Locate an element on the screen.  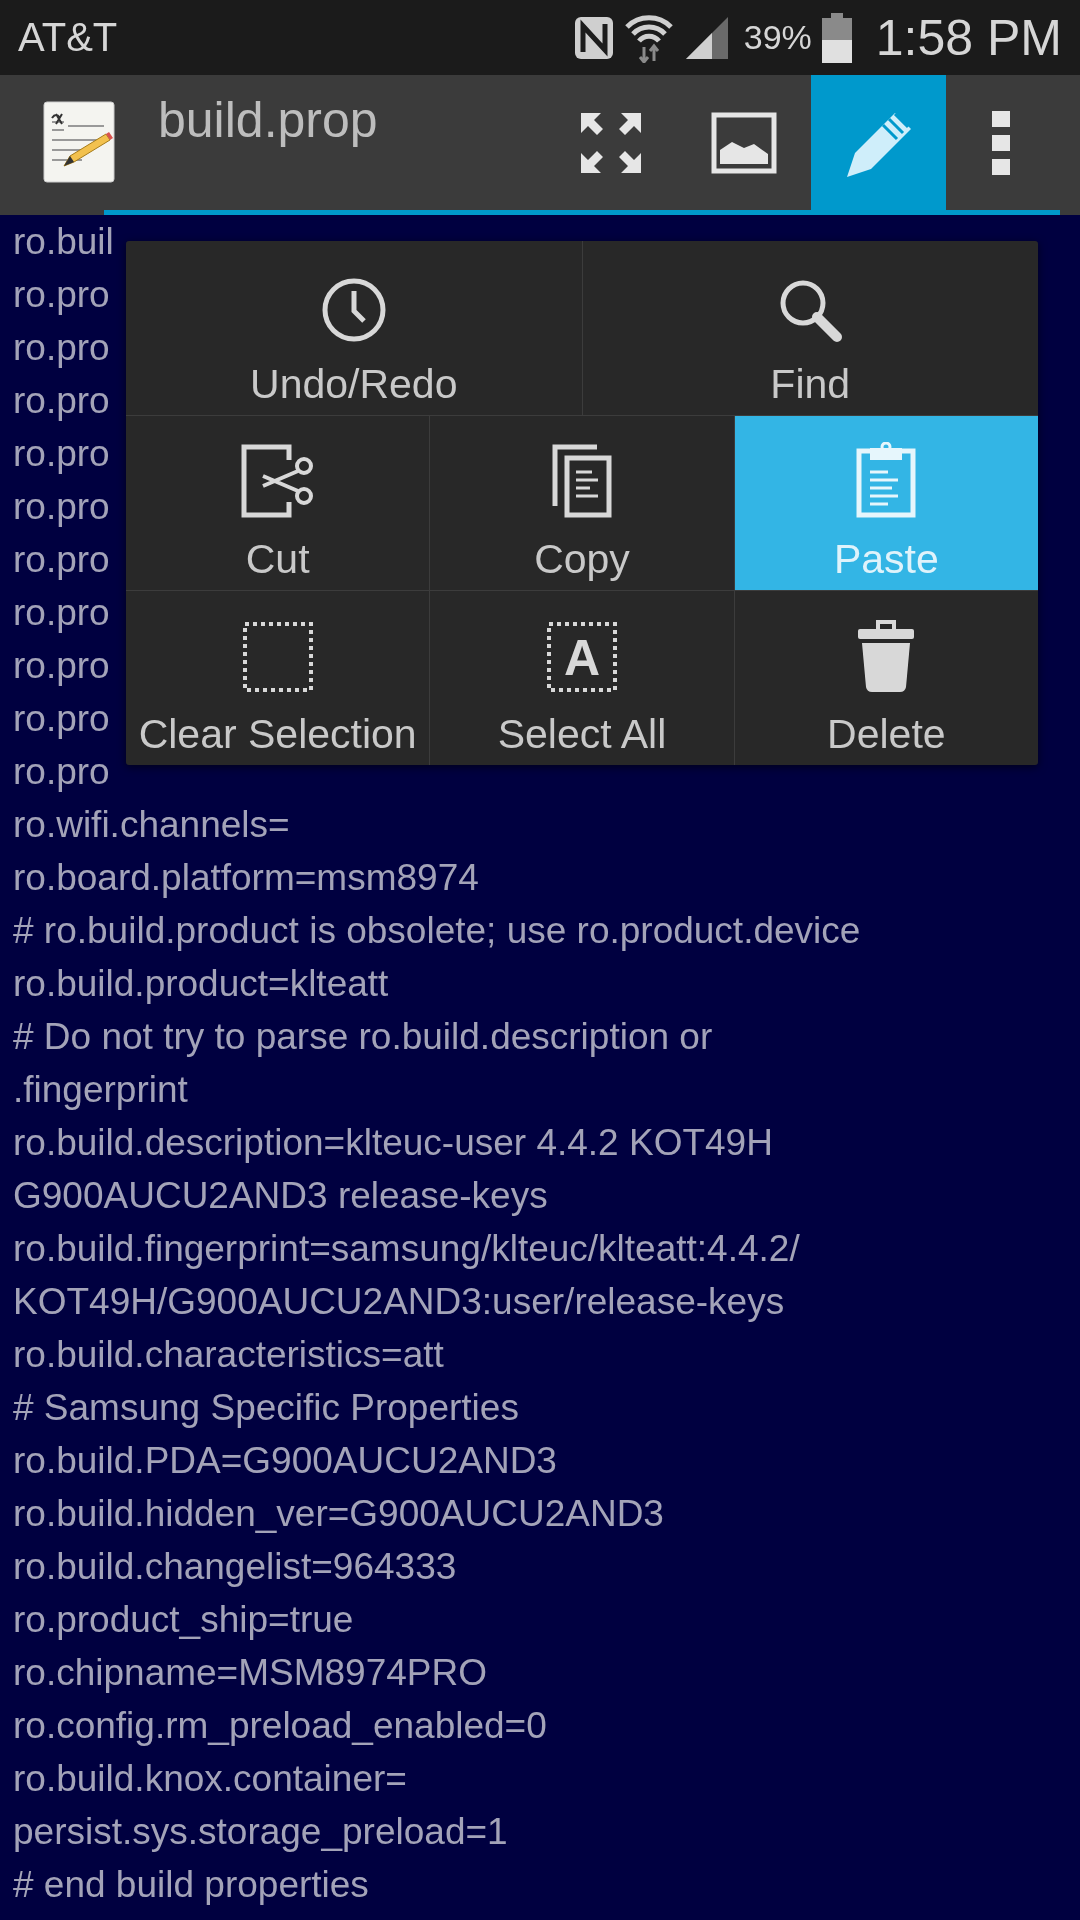
select-all-icon: A is located at coordinates (582, 657).